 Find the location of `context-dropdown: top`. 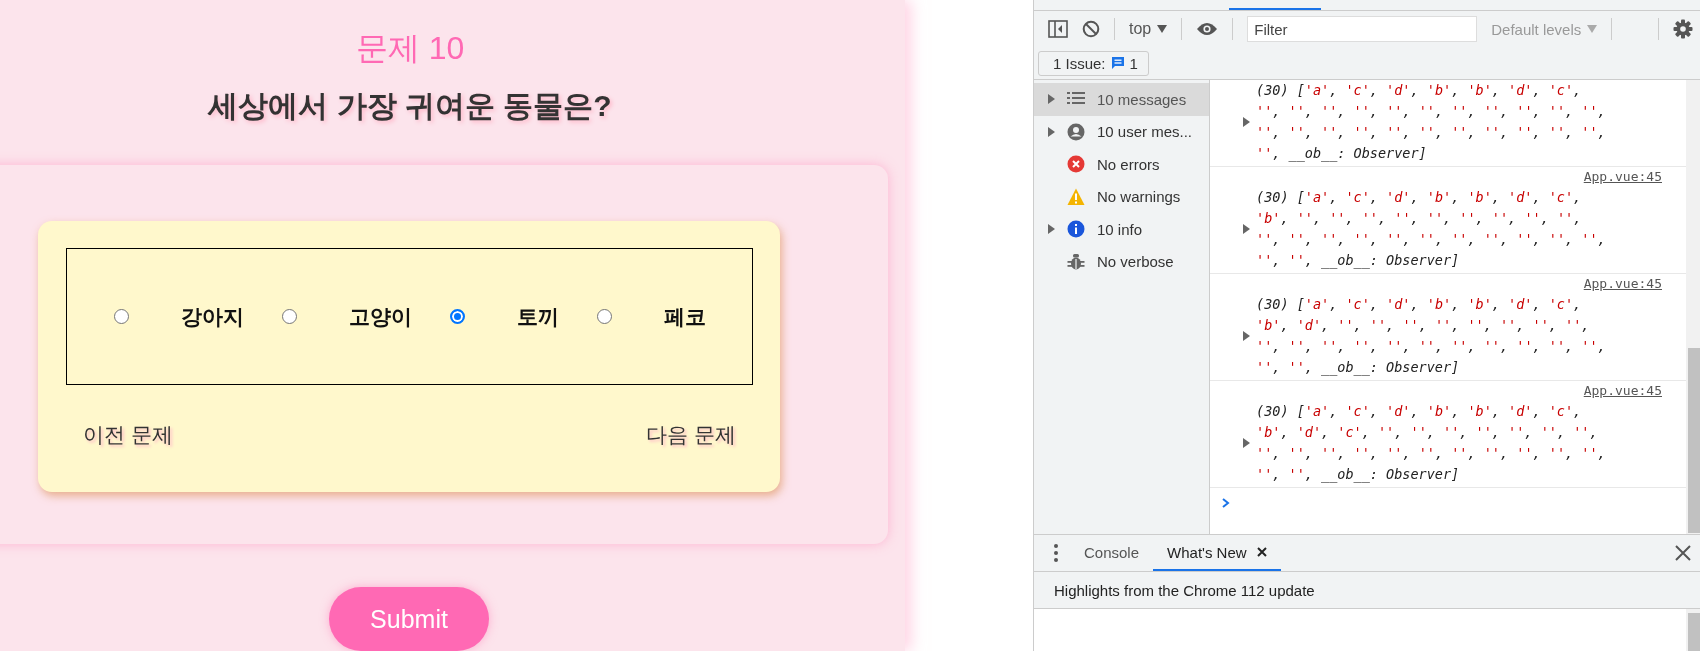

context-dropdown: top is located at coordinates (1148, 29).